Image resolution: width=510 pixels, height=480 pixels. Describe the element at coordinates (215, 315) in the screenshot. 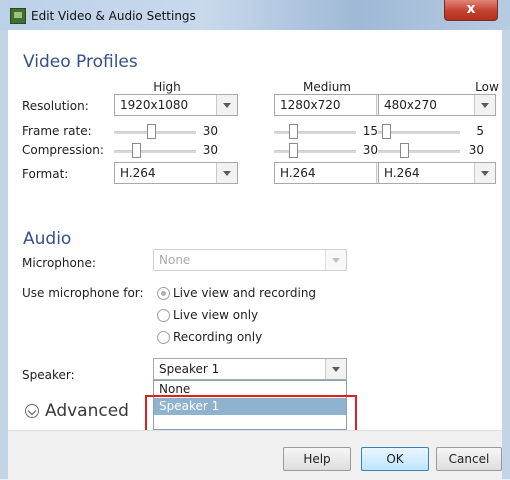

I see `radio-label-live-view-only: Live view only` at that location.